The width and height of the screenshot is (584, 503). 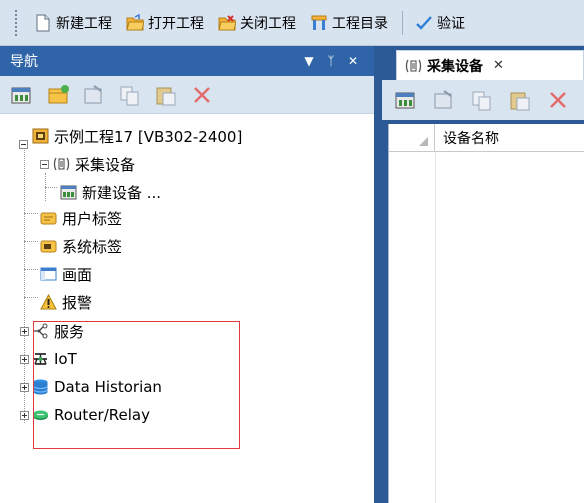 What do you see at coordinates (187, 95) in the screenshot?
I see `nav-toolbar` at bounding box center [187, 95].